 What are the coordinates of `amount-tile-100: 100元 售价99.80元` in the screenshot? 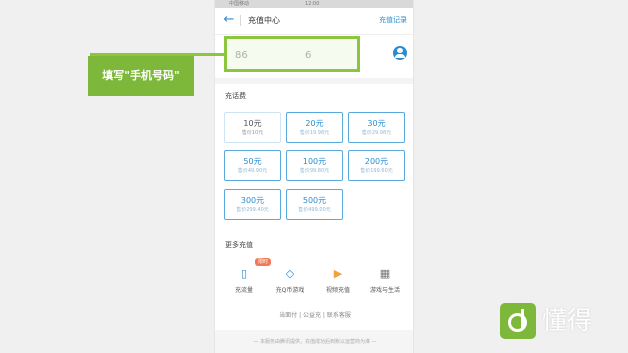 It's located at (314, 165).